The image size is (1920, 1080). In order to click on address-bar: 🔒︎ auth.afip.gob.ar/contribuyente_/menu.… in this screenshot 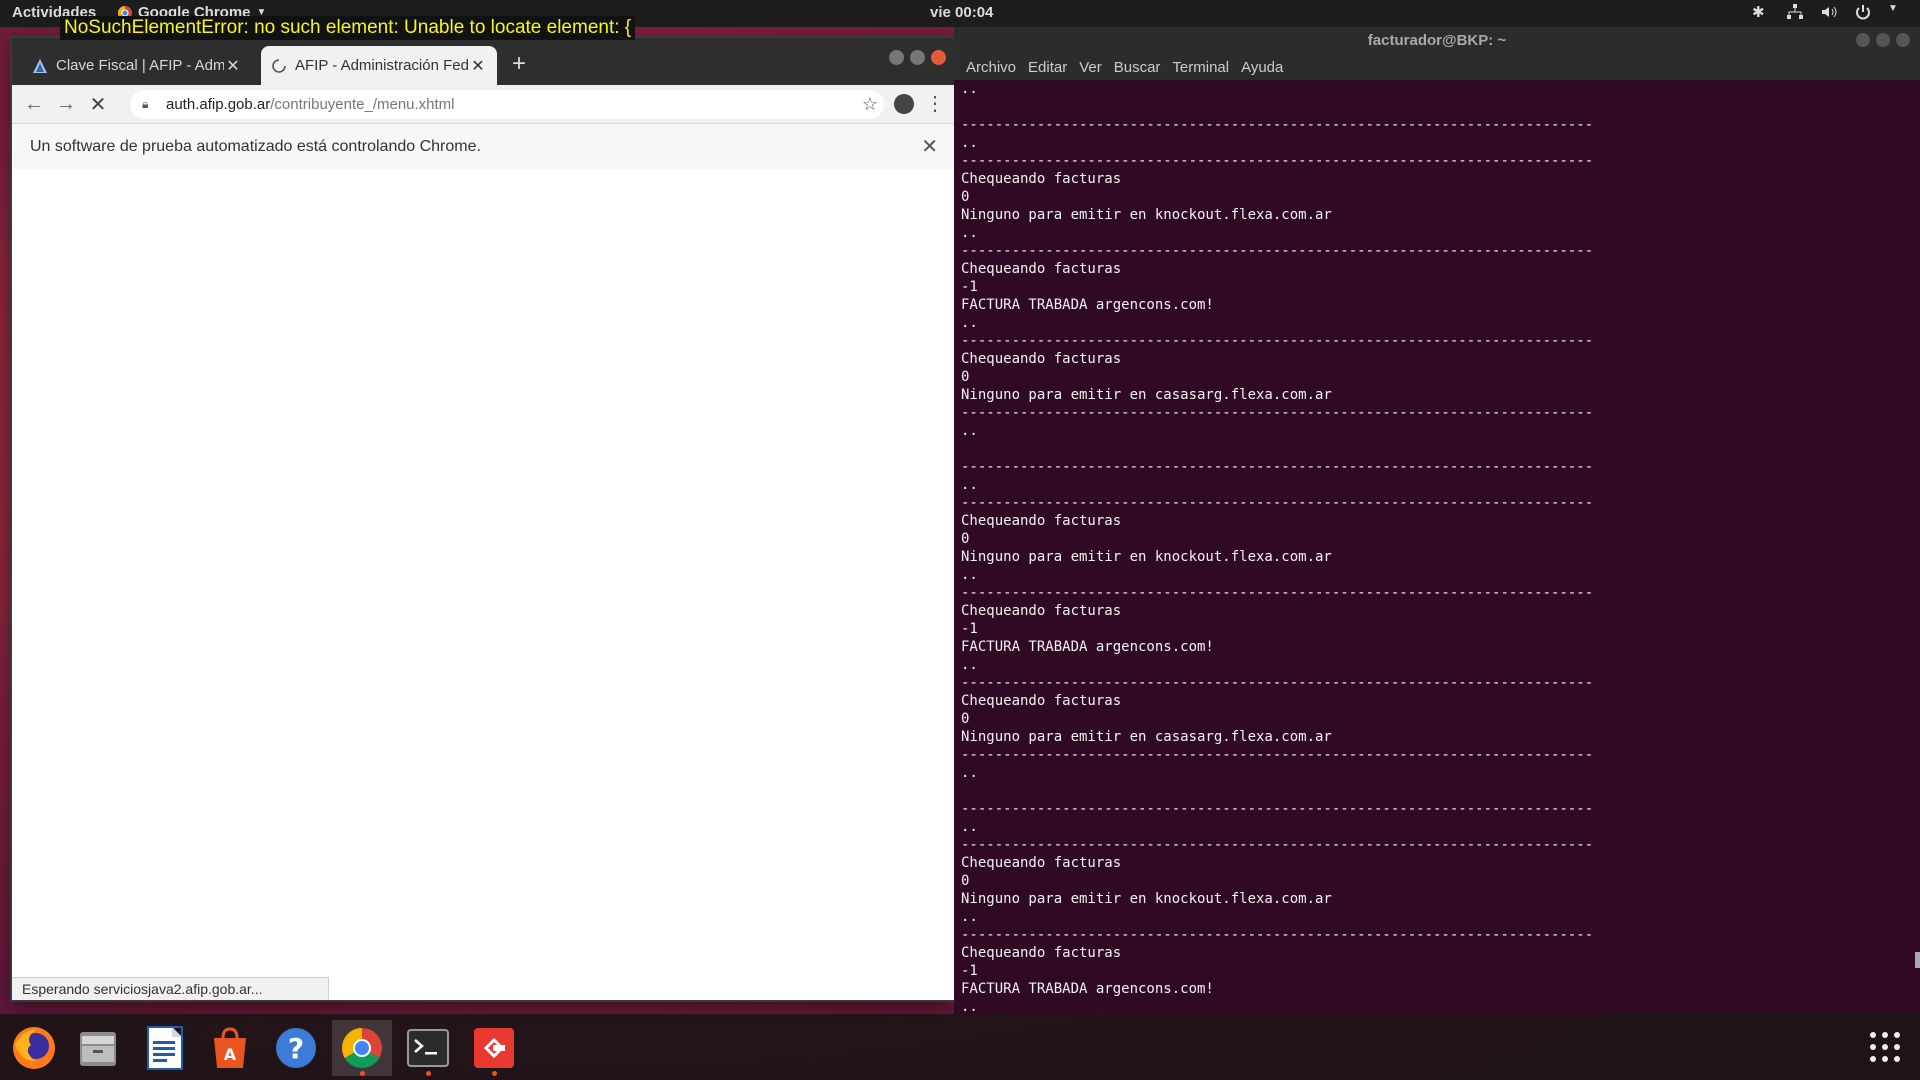, I will do `click(507, 104)`.